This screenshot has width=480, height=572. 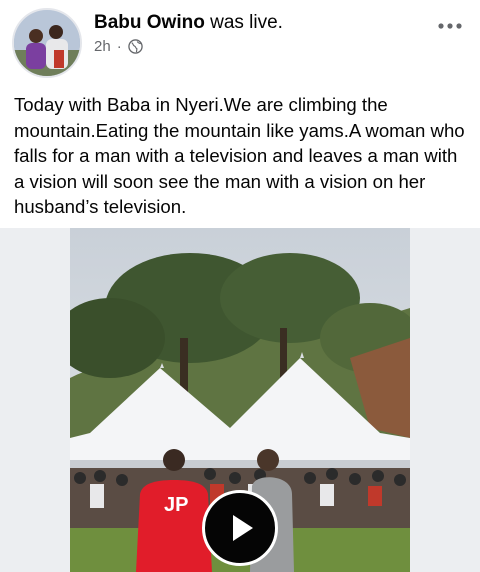 I want to click on author-name: Babu Owino, so click(x=149, y=22).